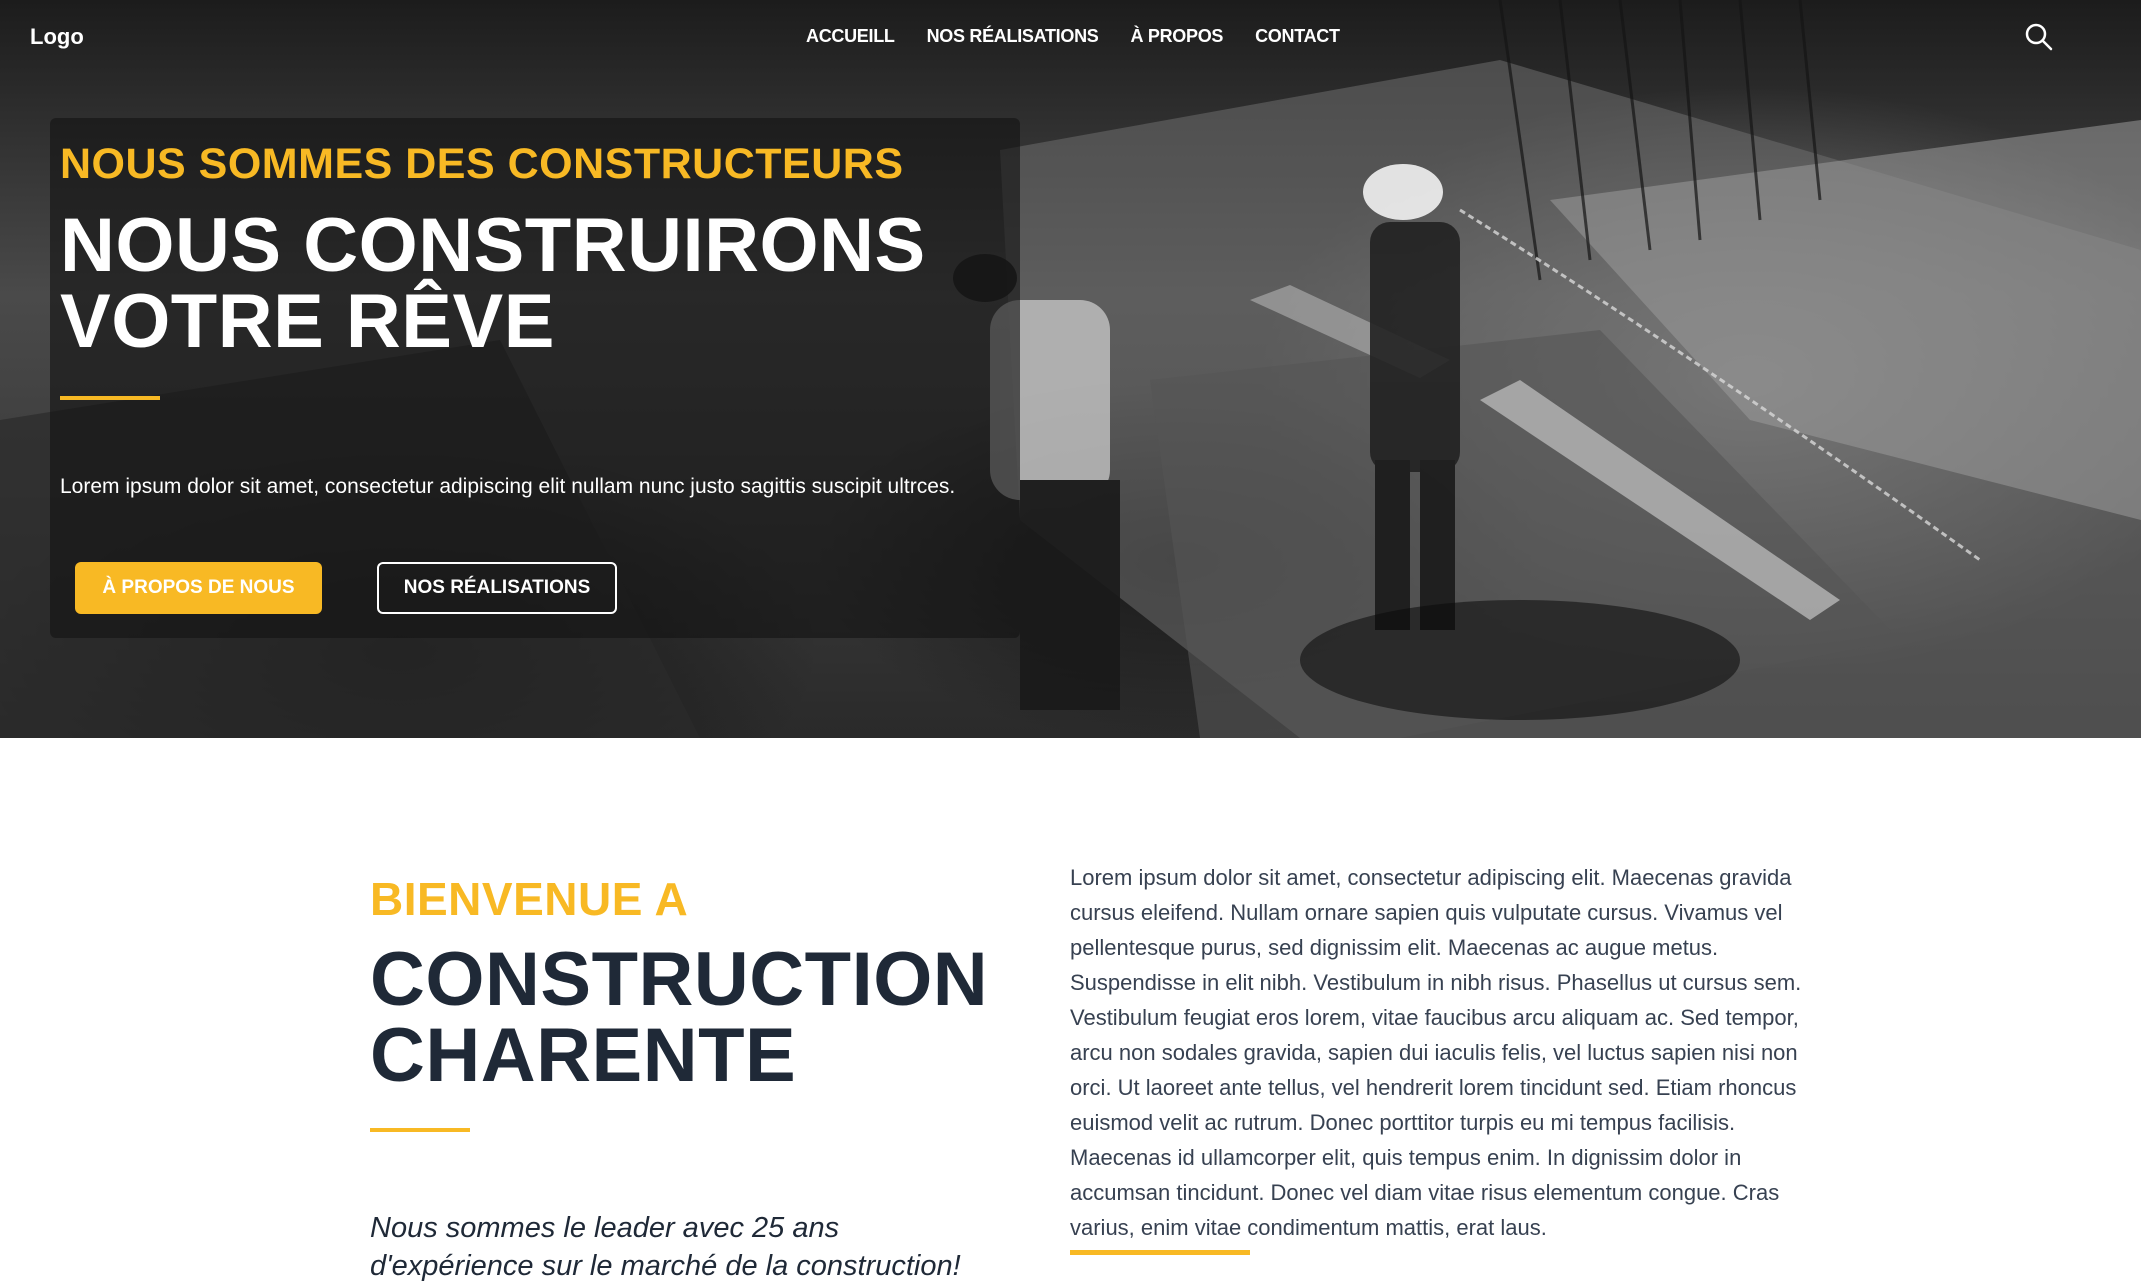 The height and width of the screenshot is (1285, 2141). Describe the element at coordinates (1160, 1252) in the screenshot. I see `body-accent-divider` at that location.